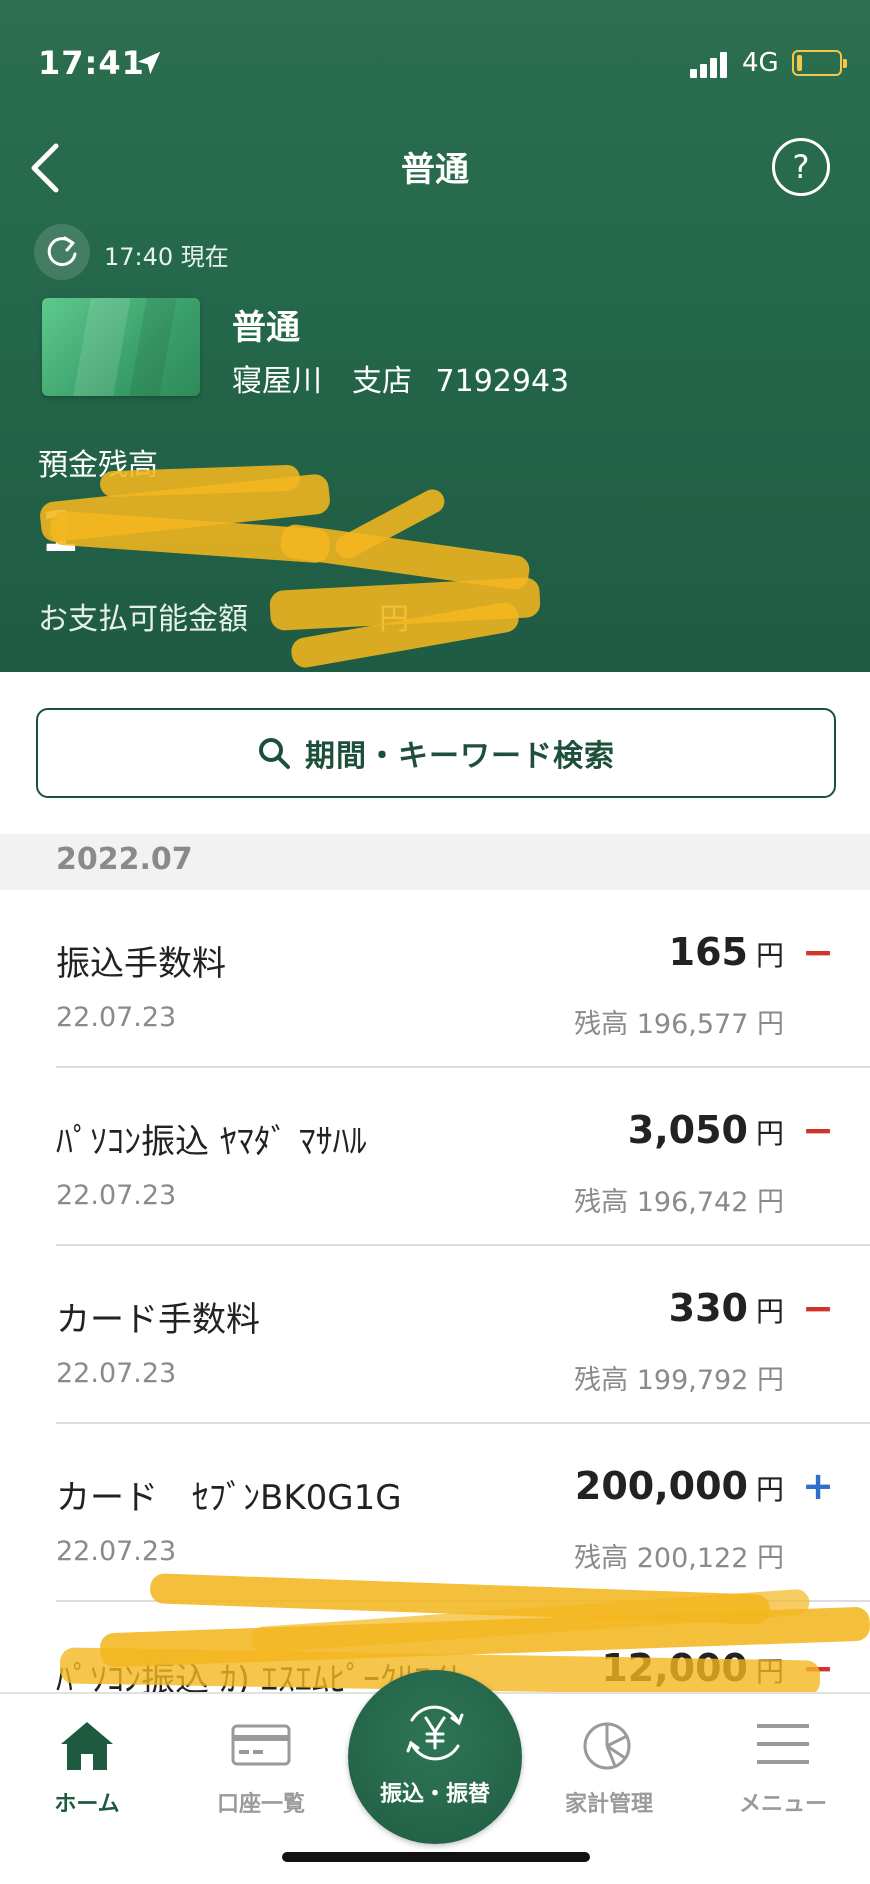  I want to click on transaction-amount: 200,000 円, so click(679, 1486).